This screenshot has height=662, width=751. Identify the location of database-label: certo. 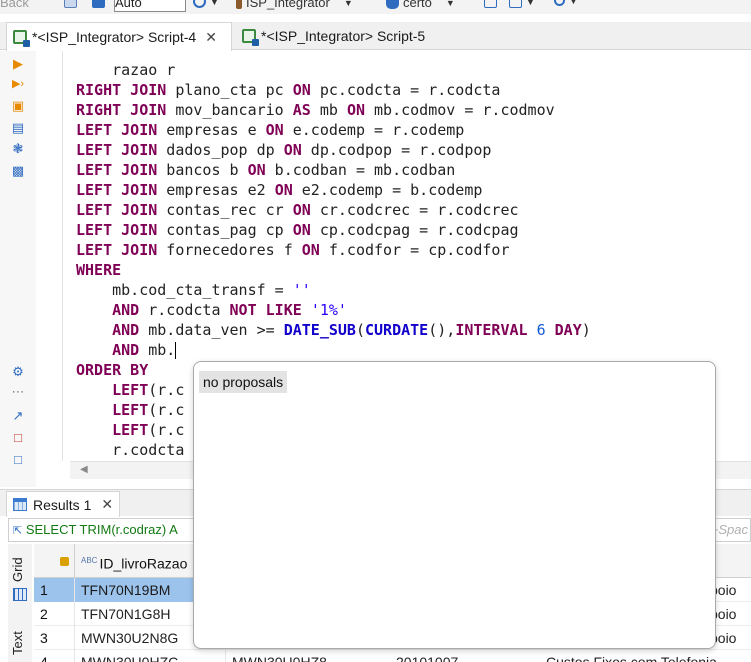
(417, 5).